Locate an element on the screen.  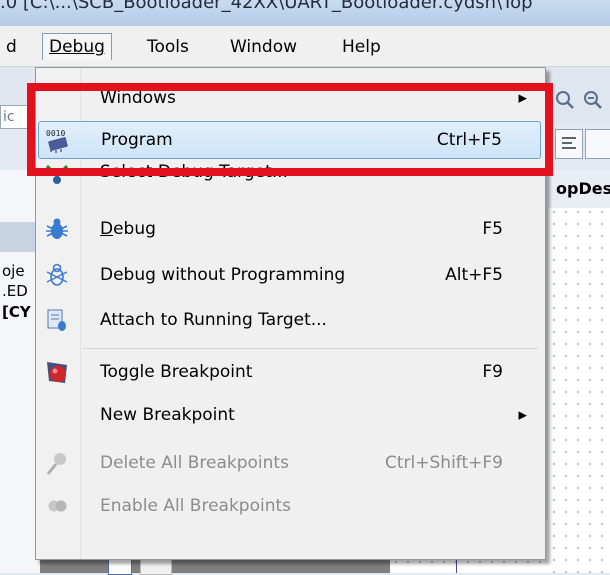
menu-tools-label: Tools is located at coordinates (168, 47).